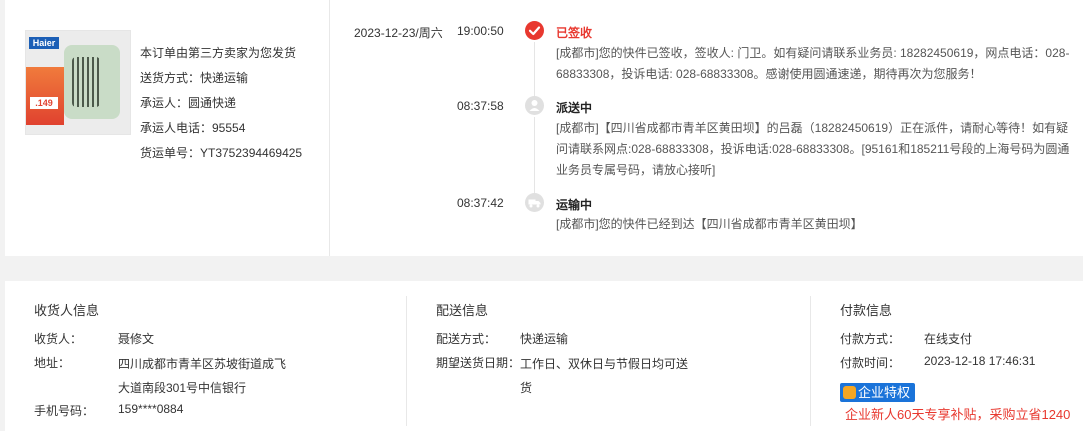 The image size is (1083, 431). Describe the element at coordinates (188, 103) in the screenshot. I see `carrier: 承运人：圆通快递` at that location.